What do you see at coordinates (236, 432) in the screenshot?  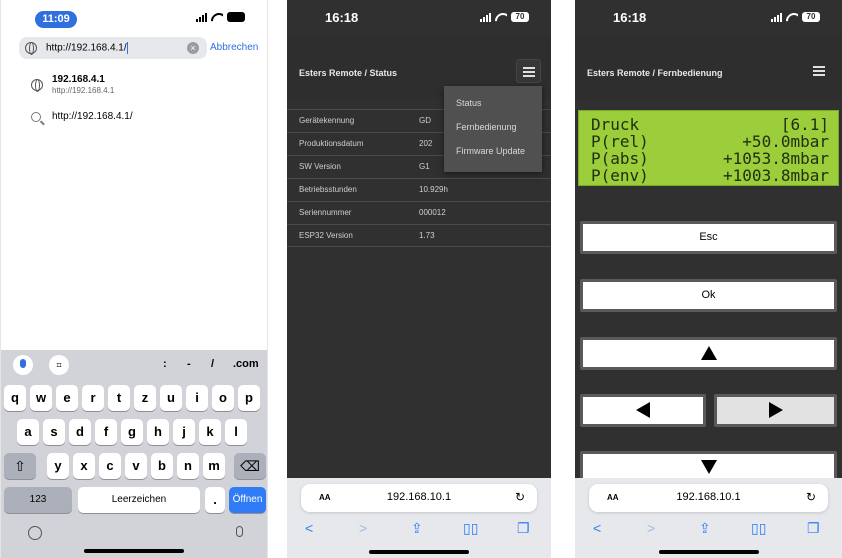 I see `key-l: l` at bounding box center [236, 432].